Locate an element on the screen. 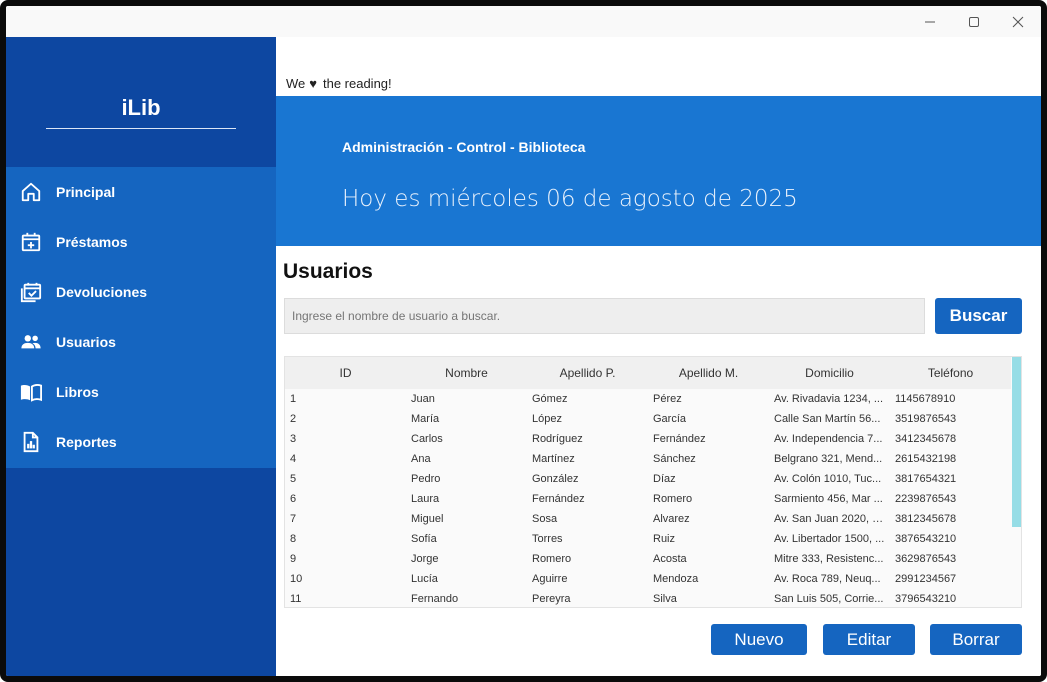  tagline-rest: the reading! is located at coordinates (357, 83).